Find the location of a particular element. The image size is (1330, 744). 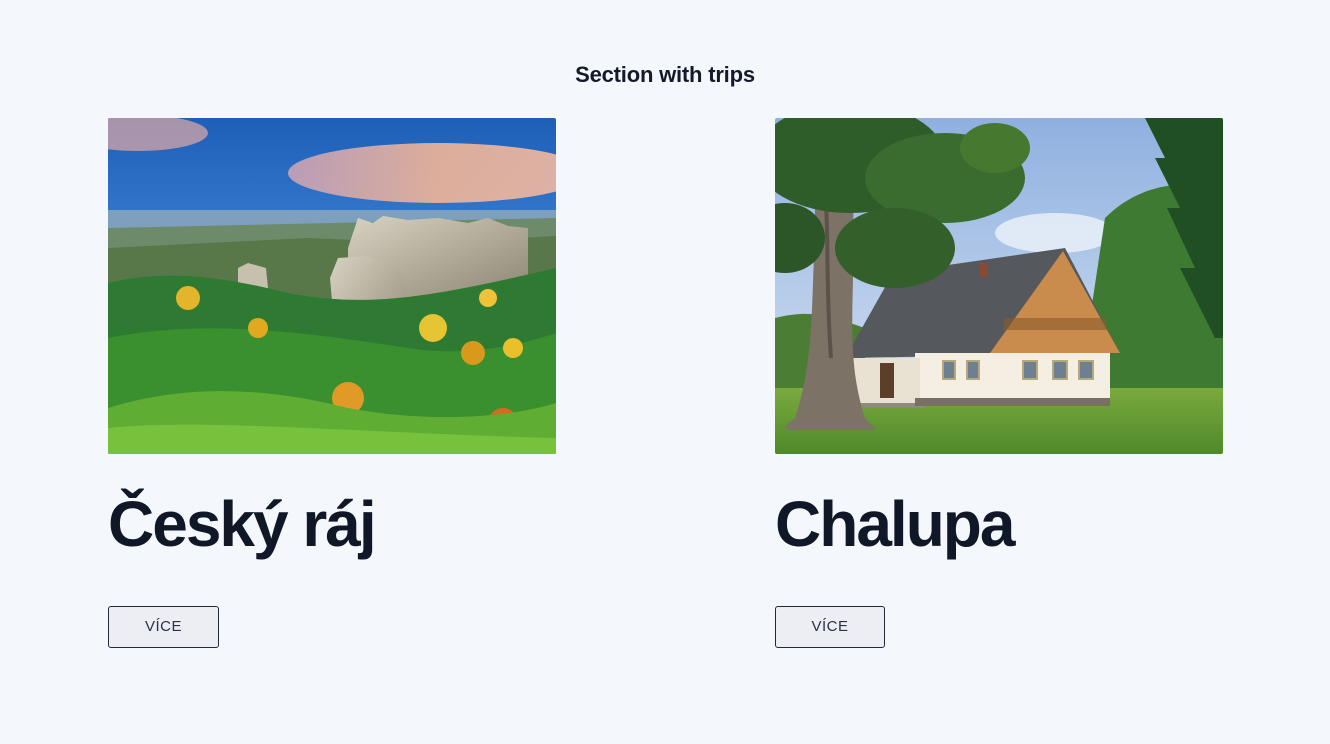

trip-title: Chalupa is located at coordinates (895, 524).